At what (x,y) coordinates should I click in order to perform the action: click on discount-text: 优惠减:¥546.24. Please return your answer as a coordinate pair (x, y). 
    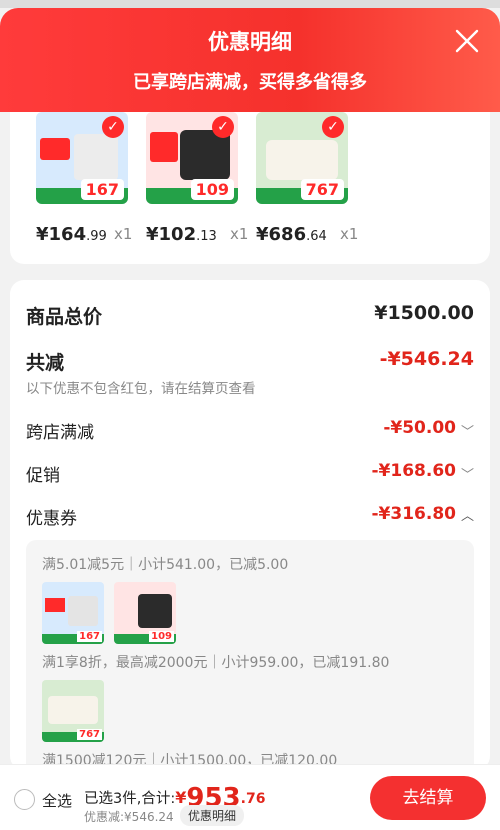
    Looking at the image, I should click on (129, 817).